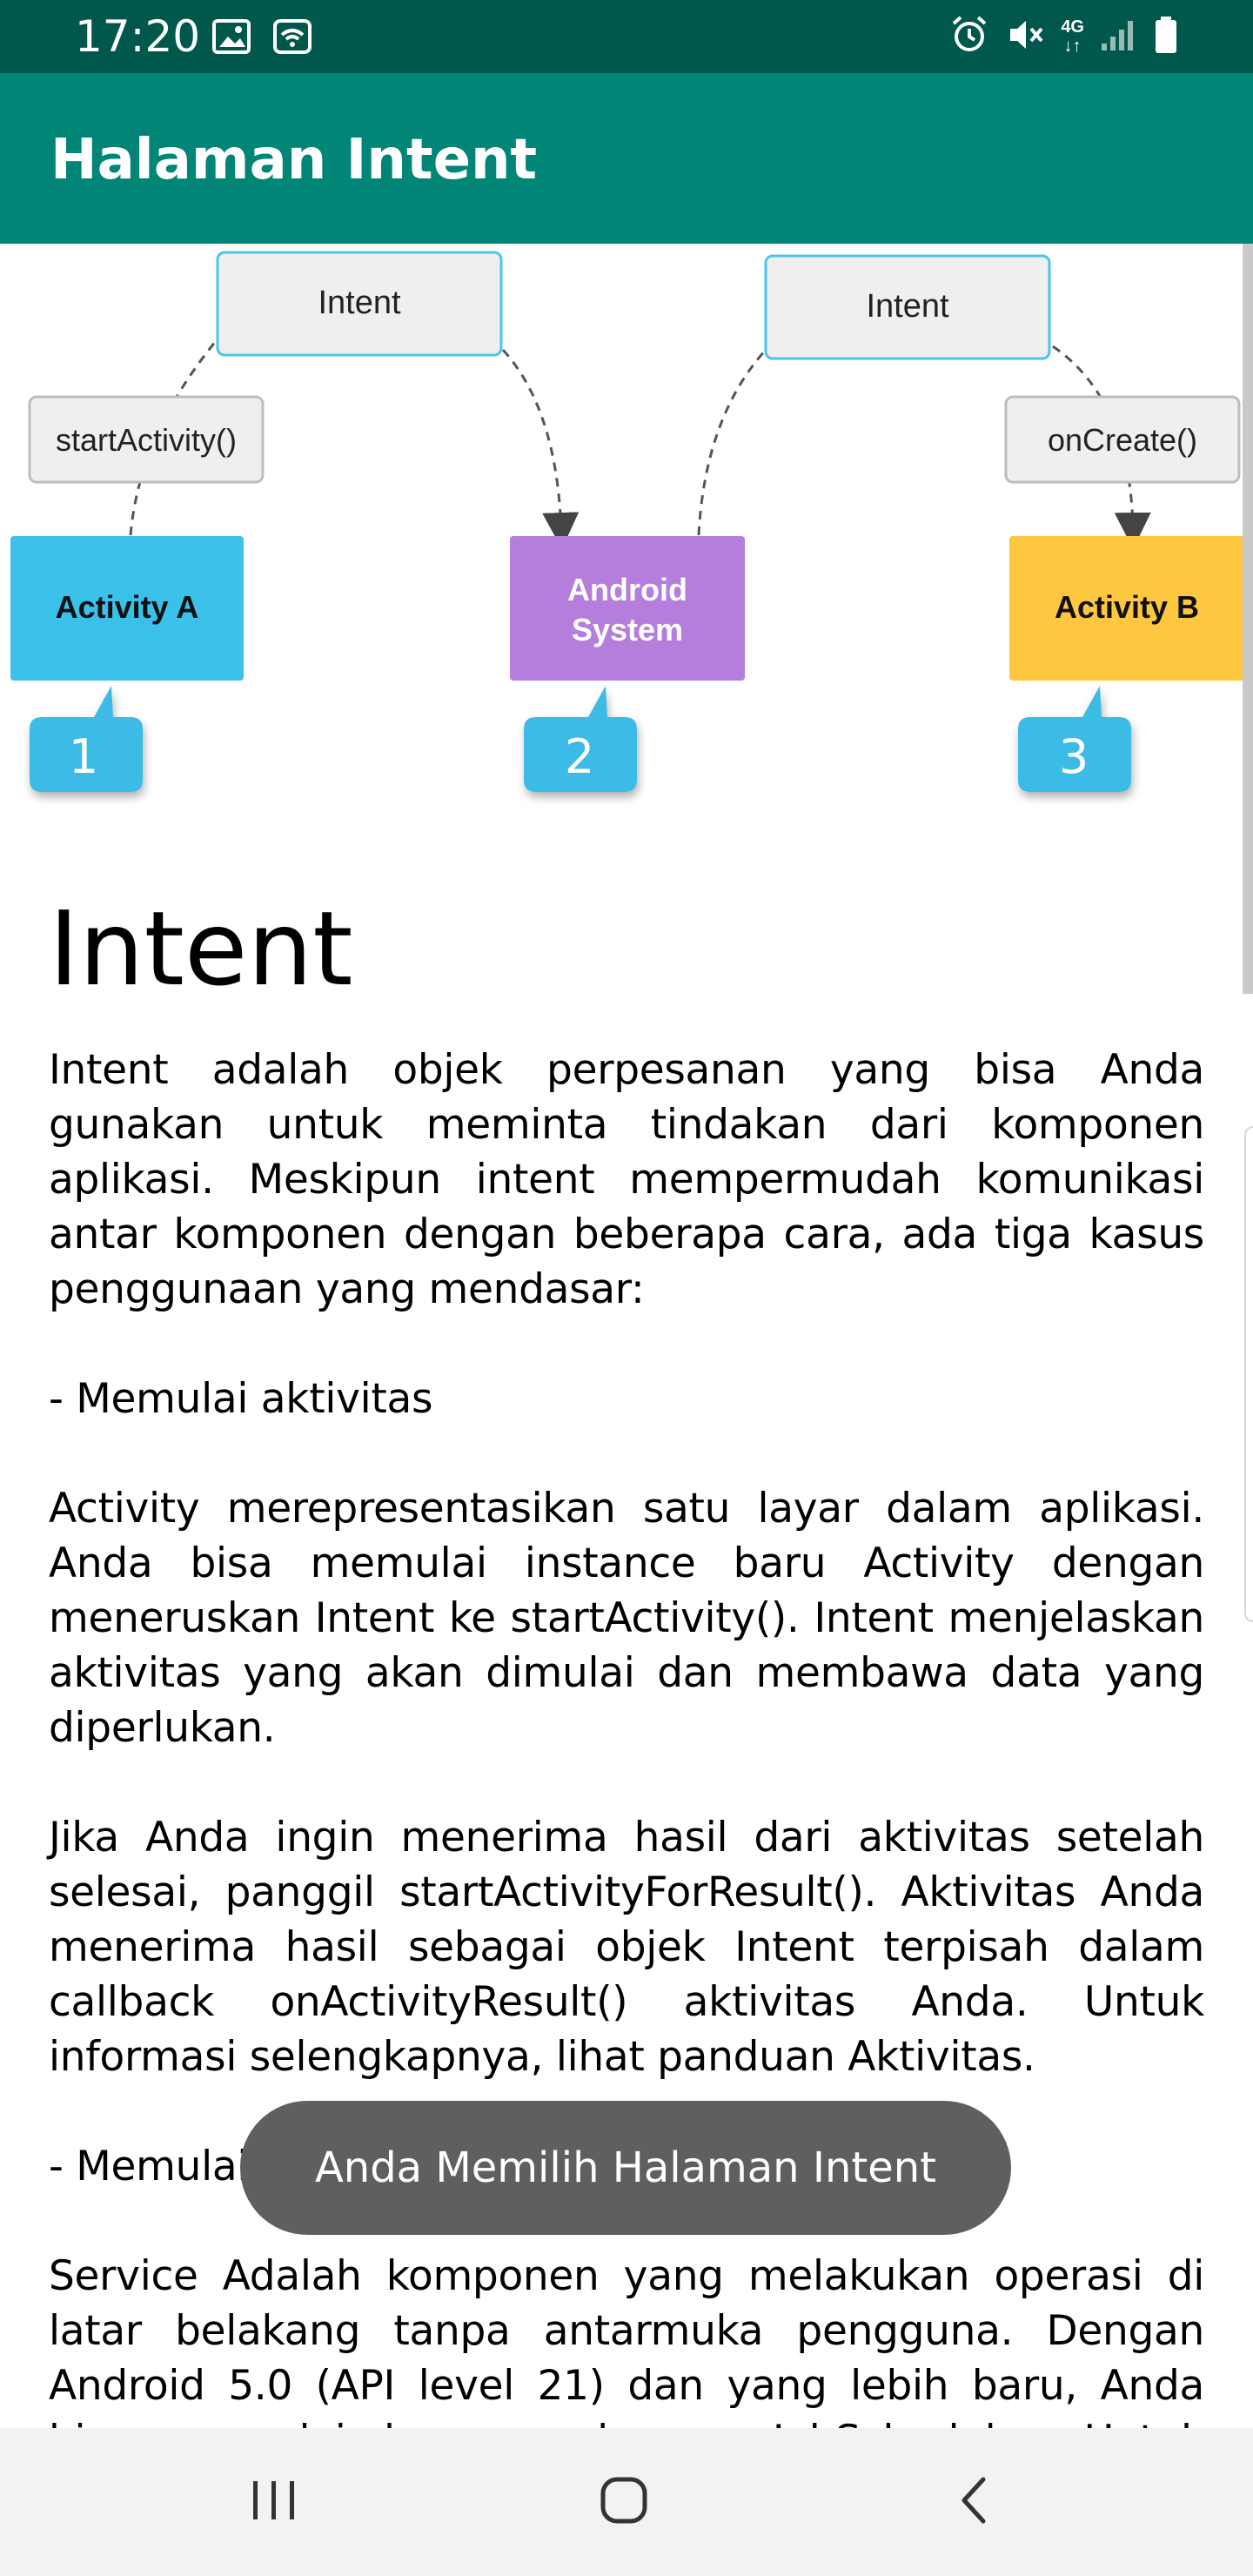 The width and height of the screenshot is (1253, 2576). I want to click on back-icon, so click(973, 2502).